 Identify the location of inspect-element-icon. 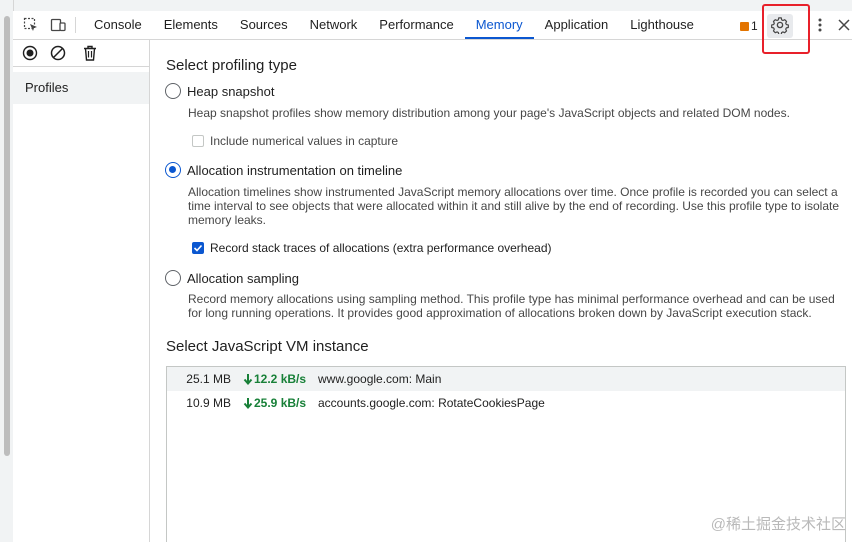
(31, 25).